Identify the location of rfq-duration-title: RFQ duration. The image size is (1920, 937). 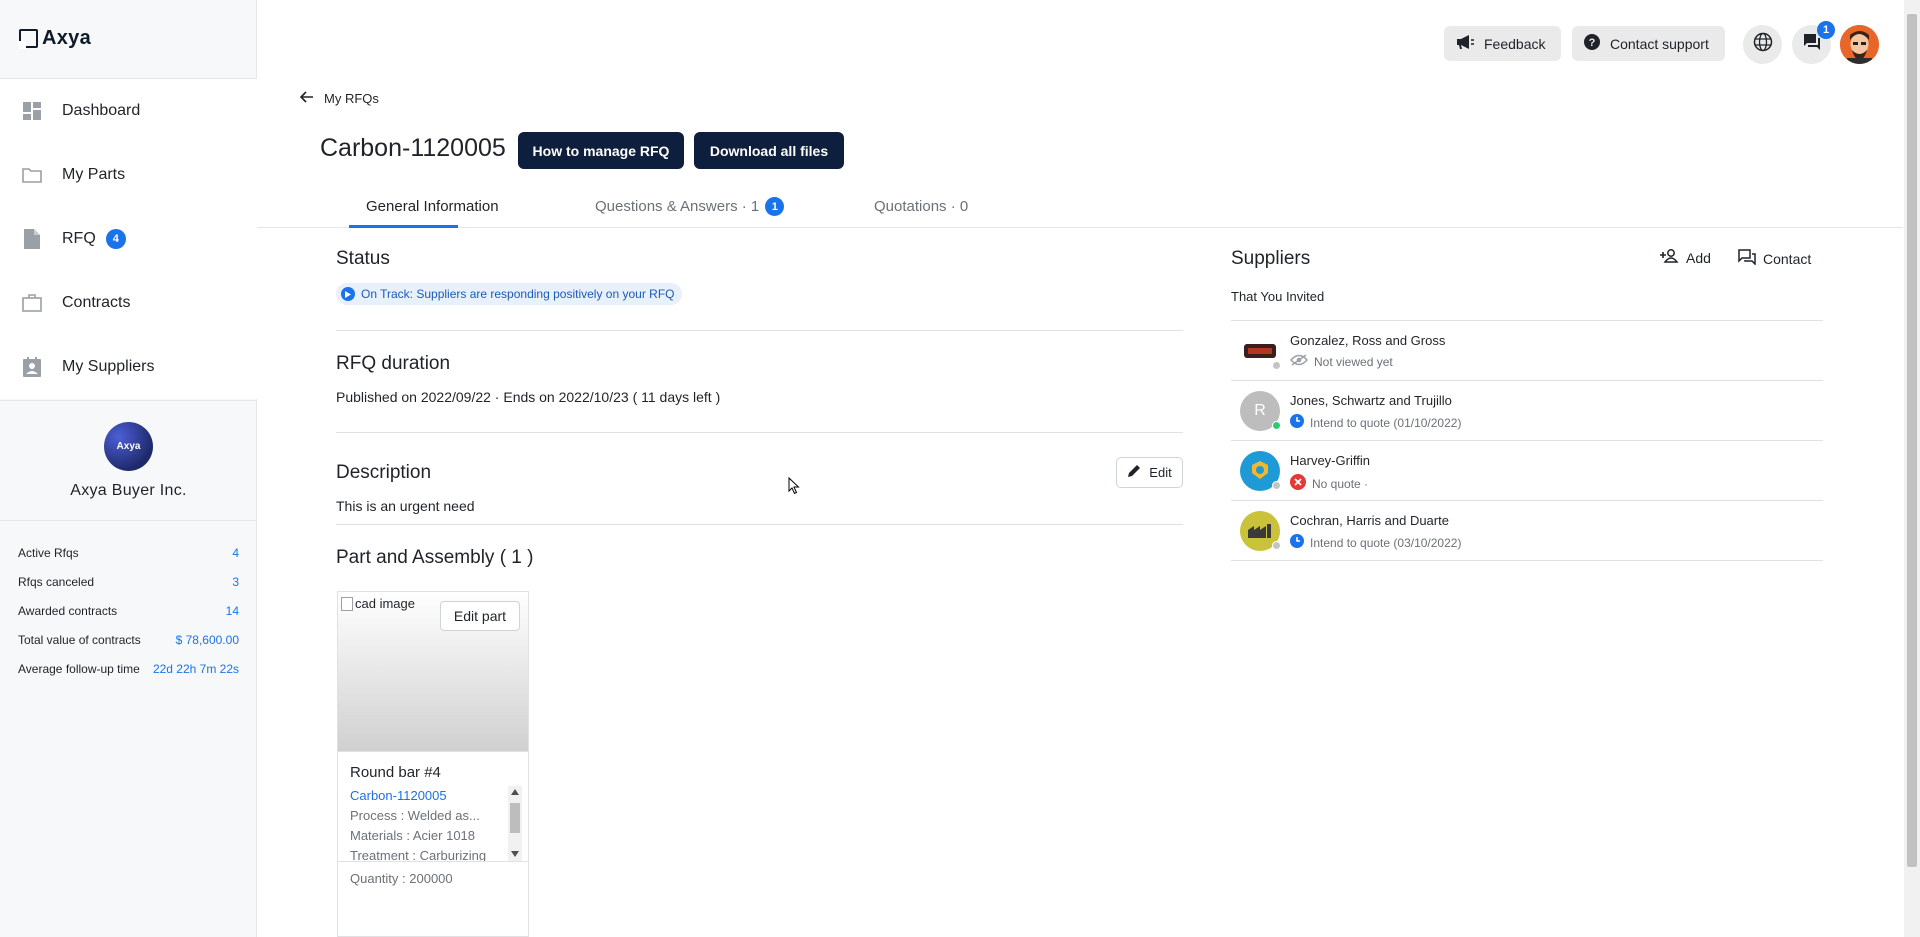
(393, 363).